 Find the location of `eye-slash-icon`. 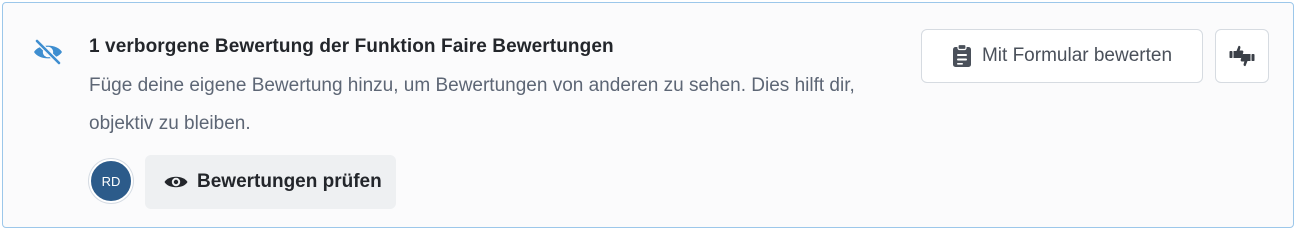

eye-slash-icon is located at coordinates (48, 52).